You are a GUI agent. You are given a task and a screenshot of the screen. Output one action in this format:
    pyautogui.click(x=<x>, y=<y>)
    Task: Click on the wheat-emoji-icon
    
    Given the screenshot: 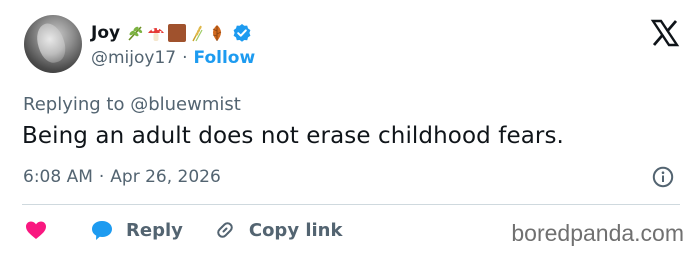 What is the action you would take?
    pyautogui.click(x=197, y=33)
    